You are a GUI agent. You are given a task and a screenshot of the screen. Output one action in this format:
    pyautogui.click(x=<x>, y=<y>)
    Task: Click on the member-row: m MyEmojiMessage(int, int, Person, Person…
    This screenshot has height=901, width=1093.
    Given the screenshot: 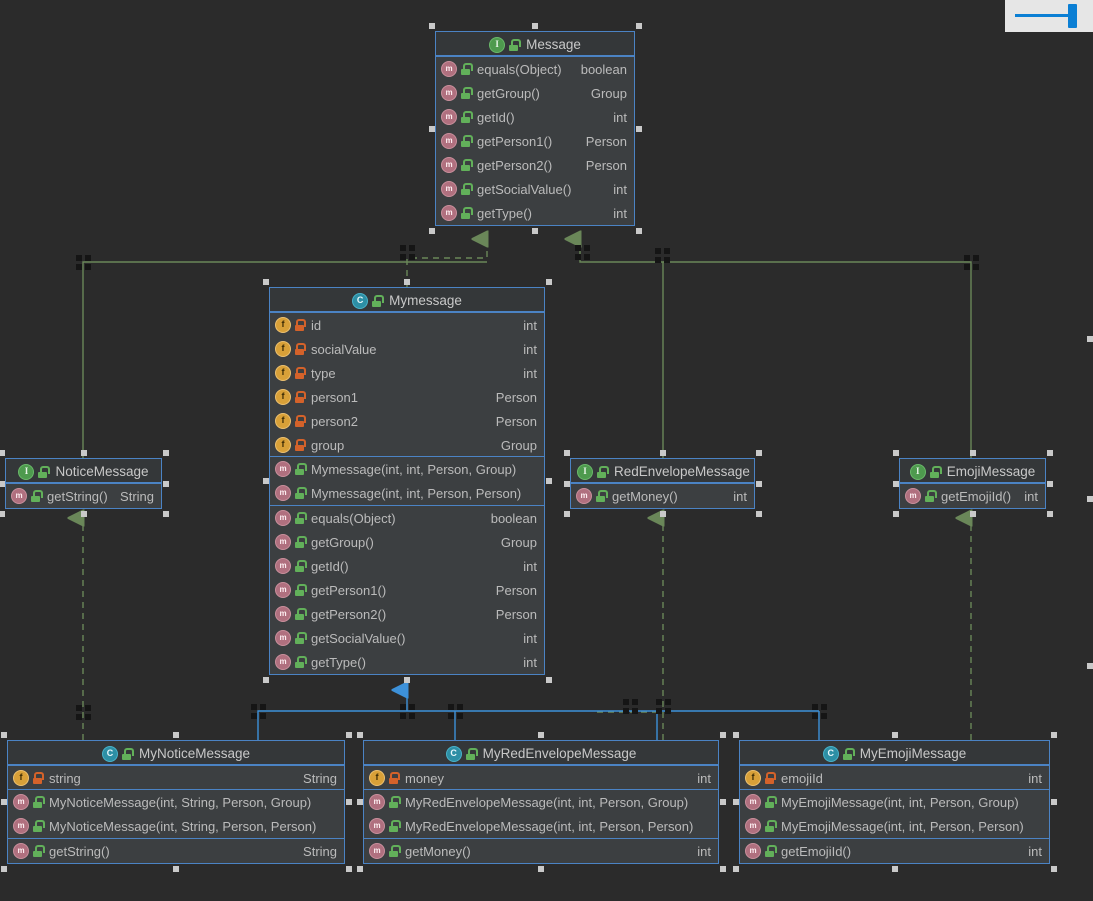 What is the action you would take?
    pyautogui.click(x=894, y=826)
    